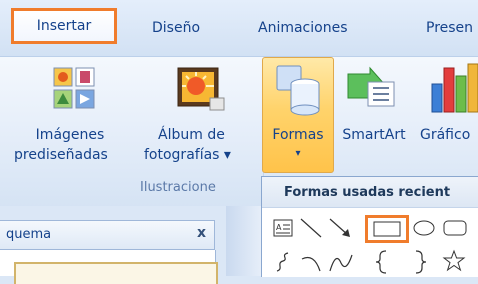  What do you see at coordinates (454, 261) in the screenshot?
I see `star-shape-icon` at bounding box center [454, 261].